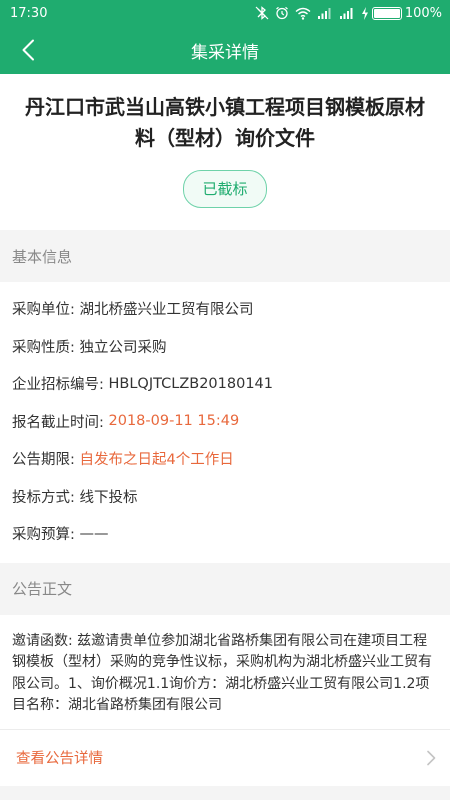  What do you see at coordinates (303, 13) in the screenshot?
I see `wifi-icon` at bounding box center [303, 13].